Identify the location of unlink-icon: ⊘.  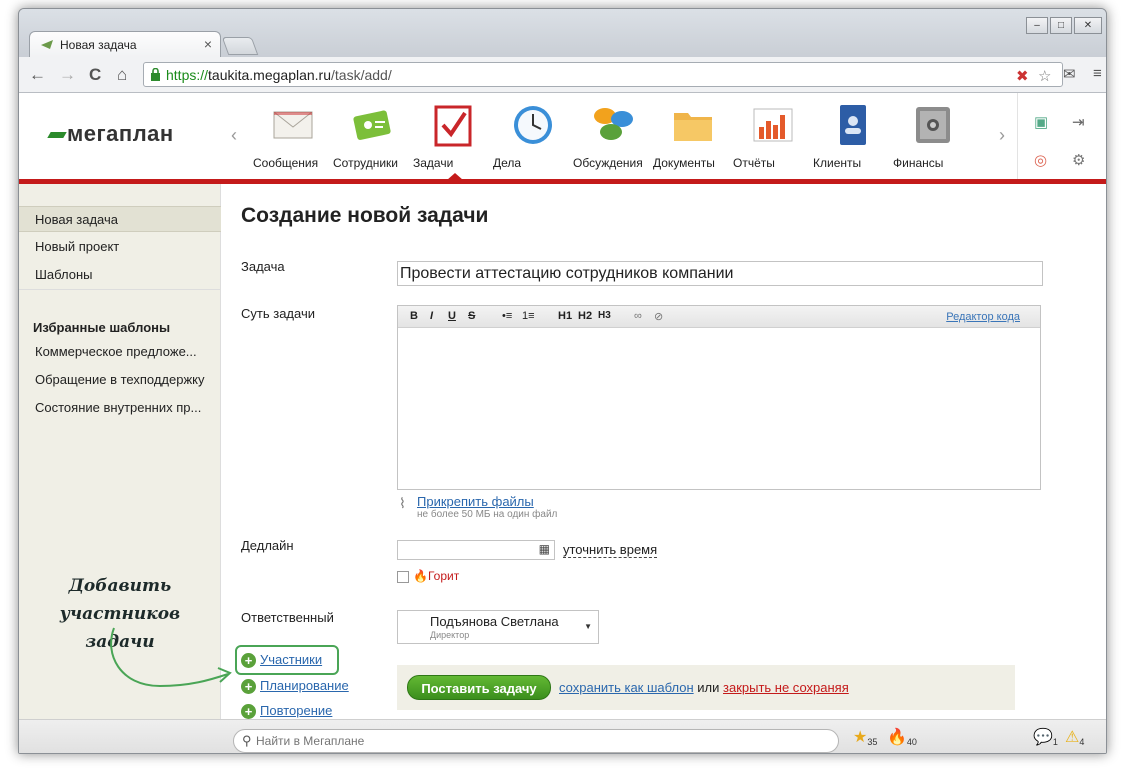
(658, 316).